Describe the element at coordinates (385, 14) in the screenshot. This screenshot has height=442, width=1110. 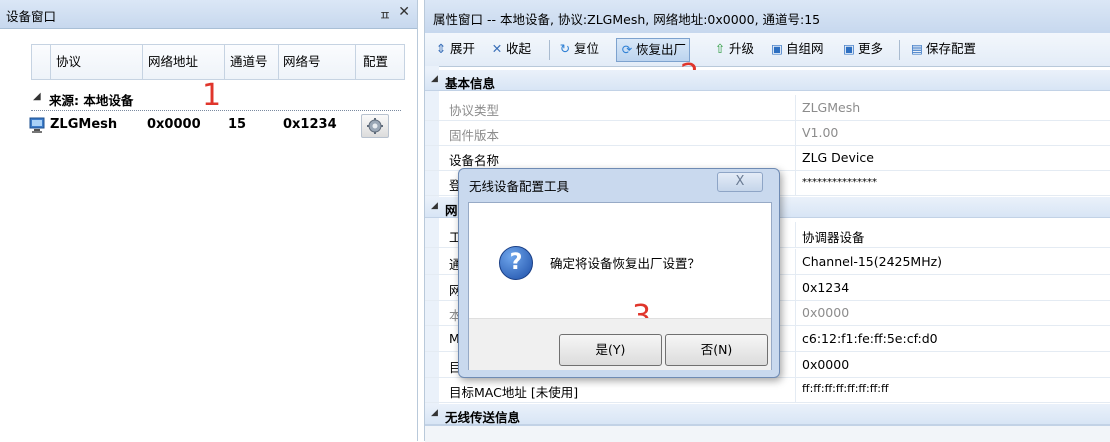
I see `pin-icon: ㅍ` at that location.